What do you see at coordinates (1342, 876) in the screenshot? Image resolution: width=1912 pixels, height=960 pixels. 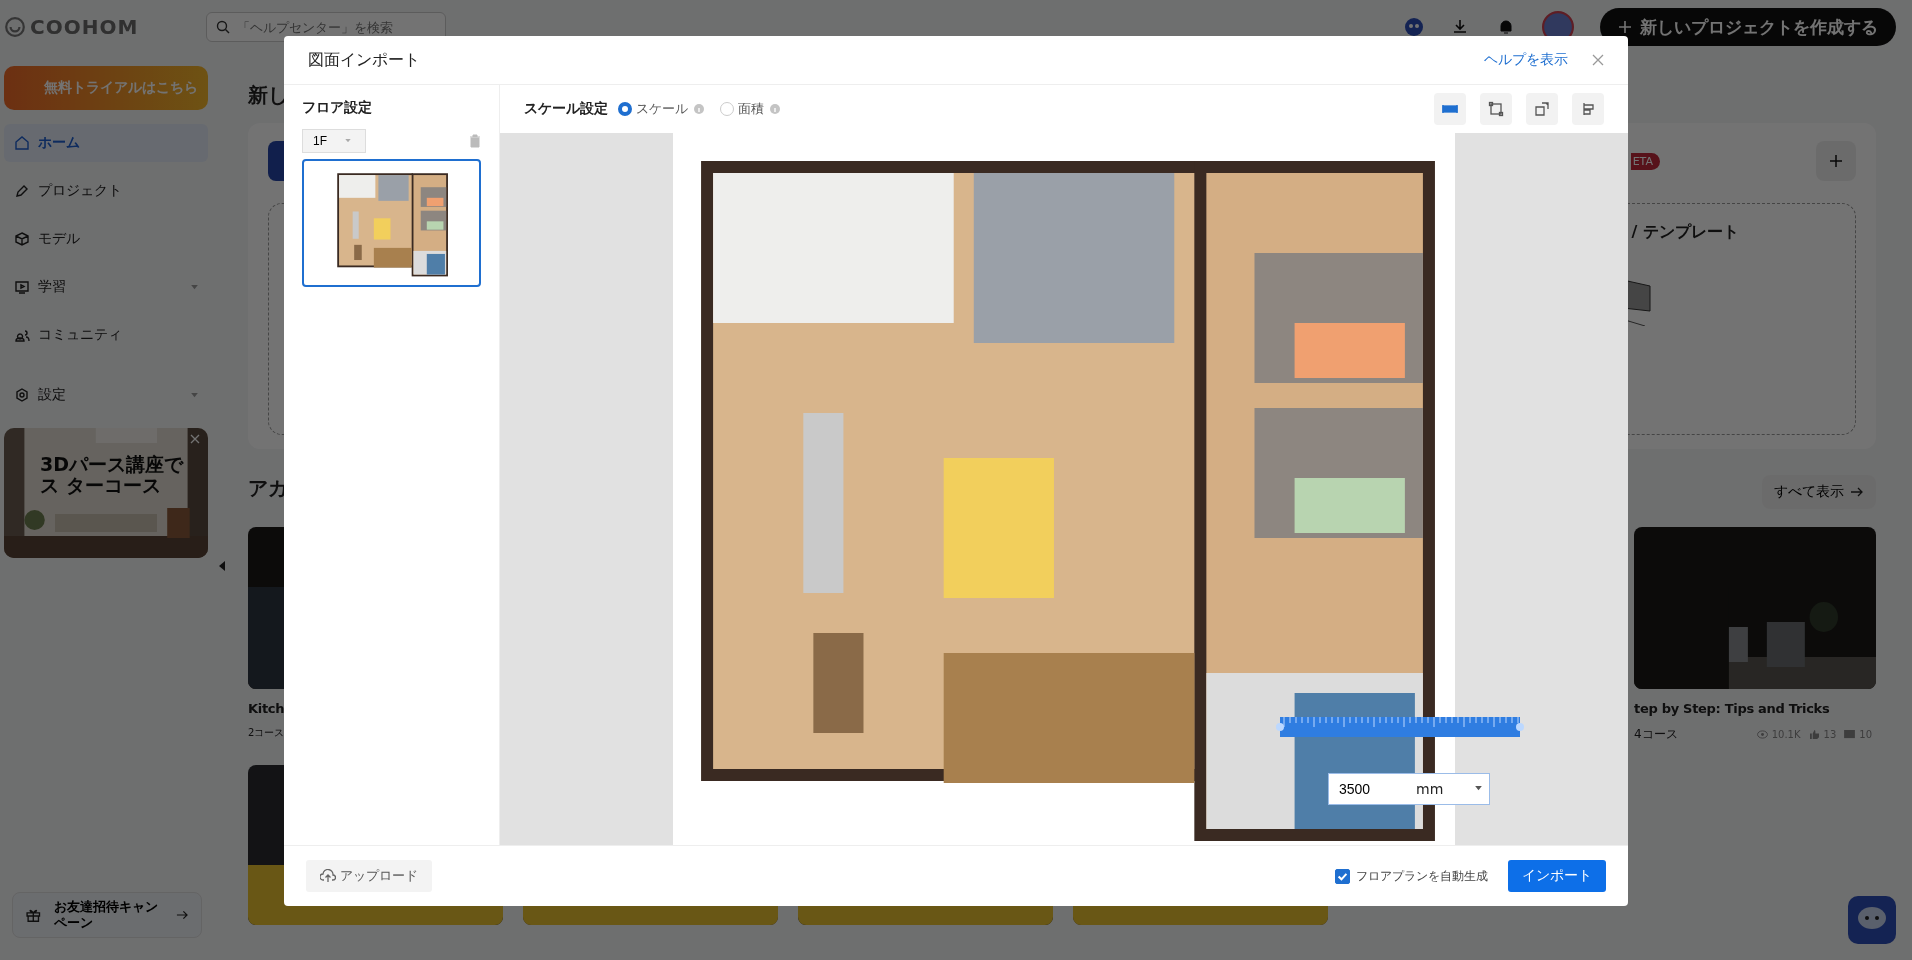 I see `checkbox` at bounding box center [1342, 876].